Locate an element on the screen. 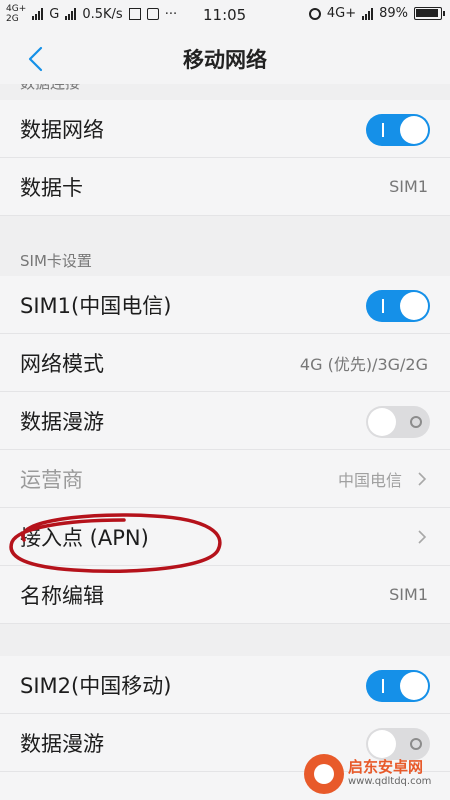 The image size is (450, 800). watermark-url: www.qdltdq.com is located at coordinates (390, 781).